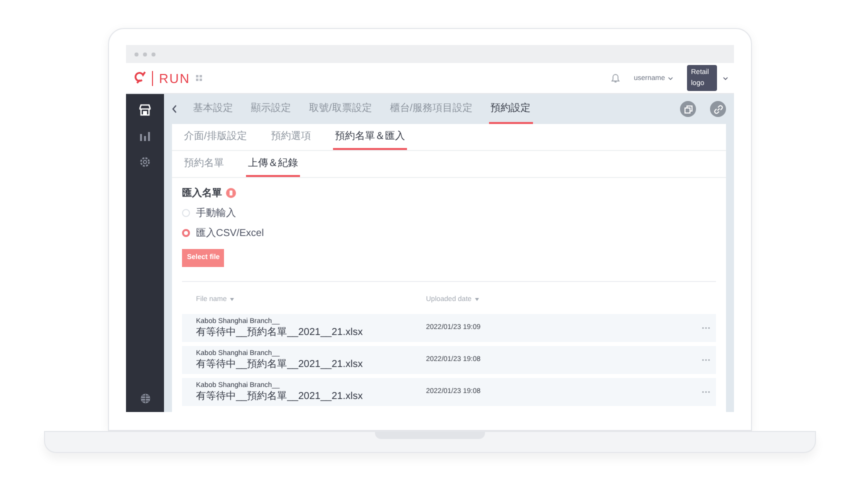 This screenshot has width=860, height=480. I want to click on section-title: 匯入名單, so click(202, 193).